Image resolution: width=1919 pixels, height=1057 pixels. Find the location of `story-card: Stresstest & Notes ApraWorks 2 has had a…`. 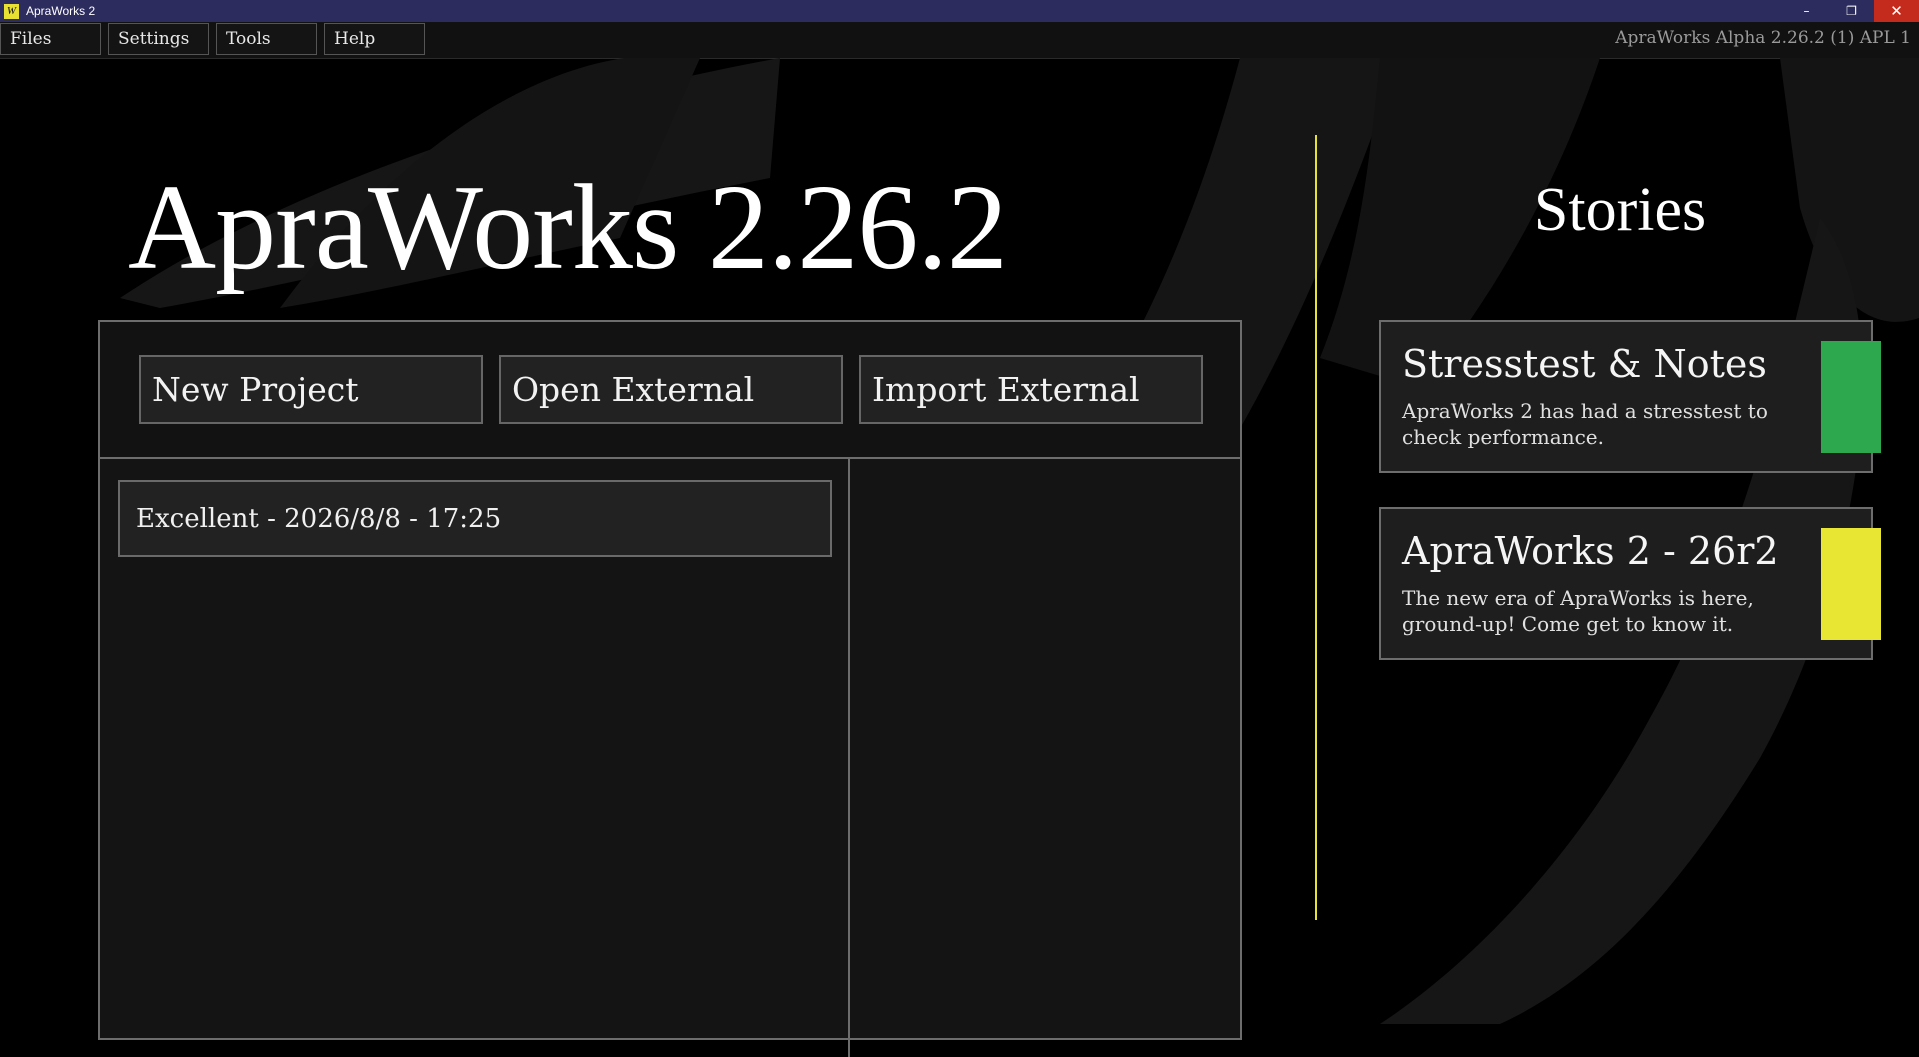

story-card: Stresstest & Notes ApraWorks 2 has had a… is located at coordinates (1630, 396).